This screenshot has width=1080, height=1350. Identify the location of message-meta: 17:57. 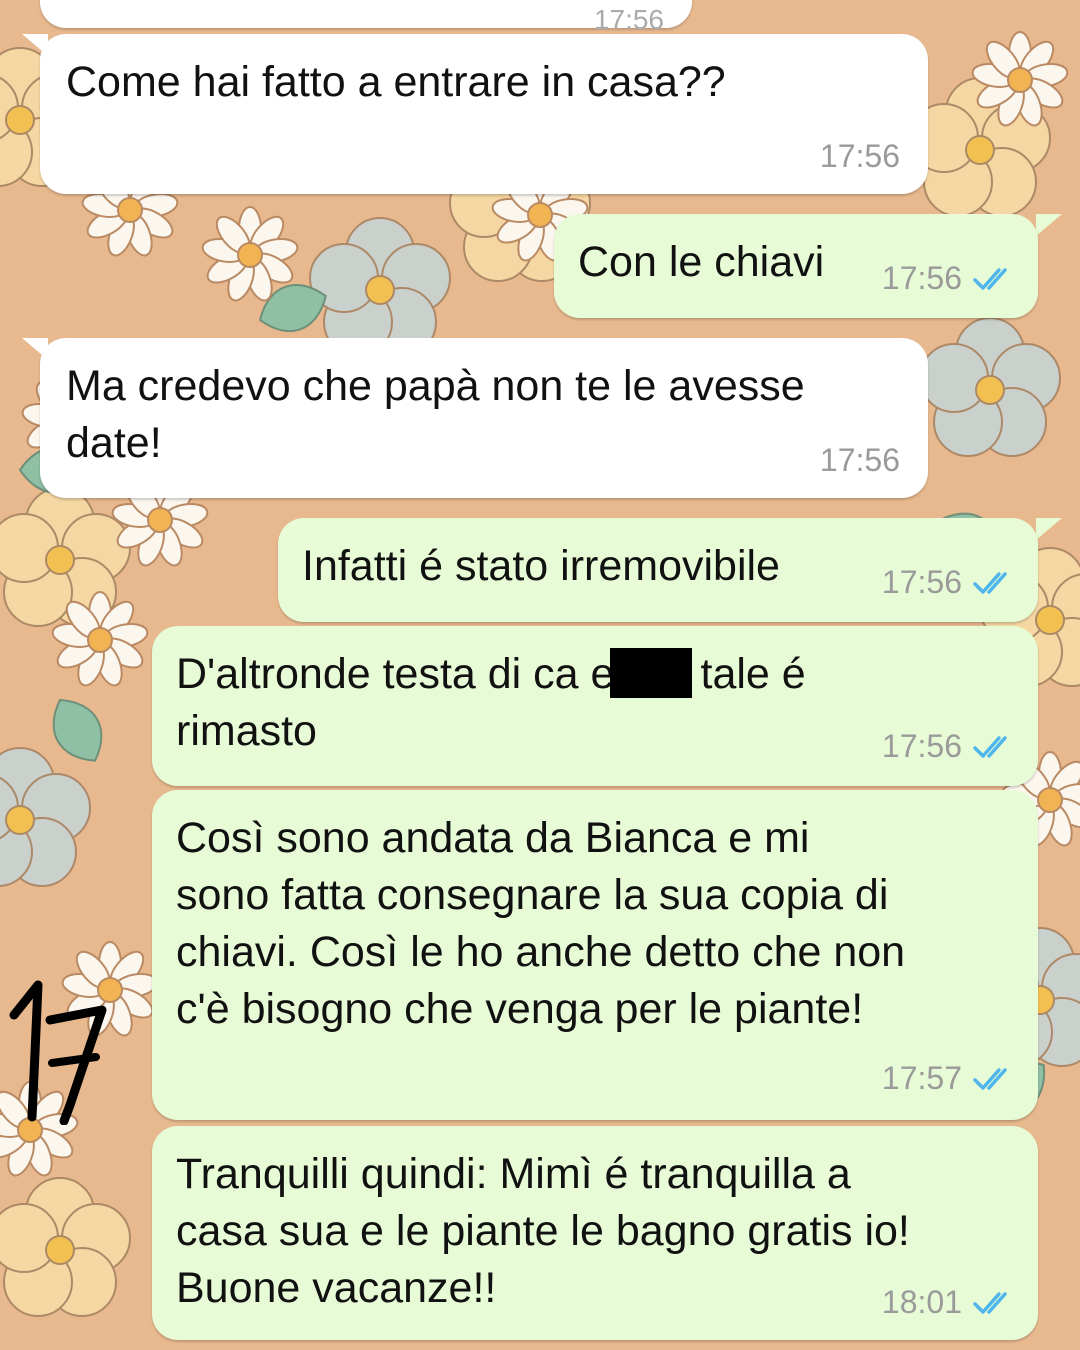
(949, 1078).